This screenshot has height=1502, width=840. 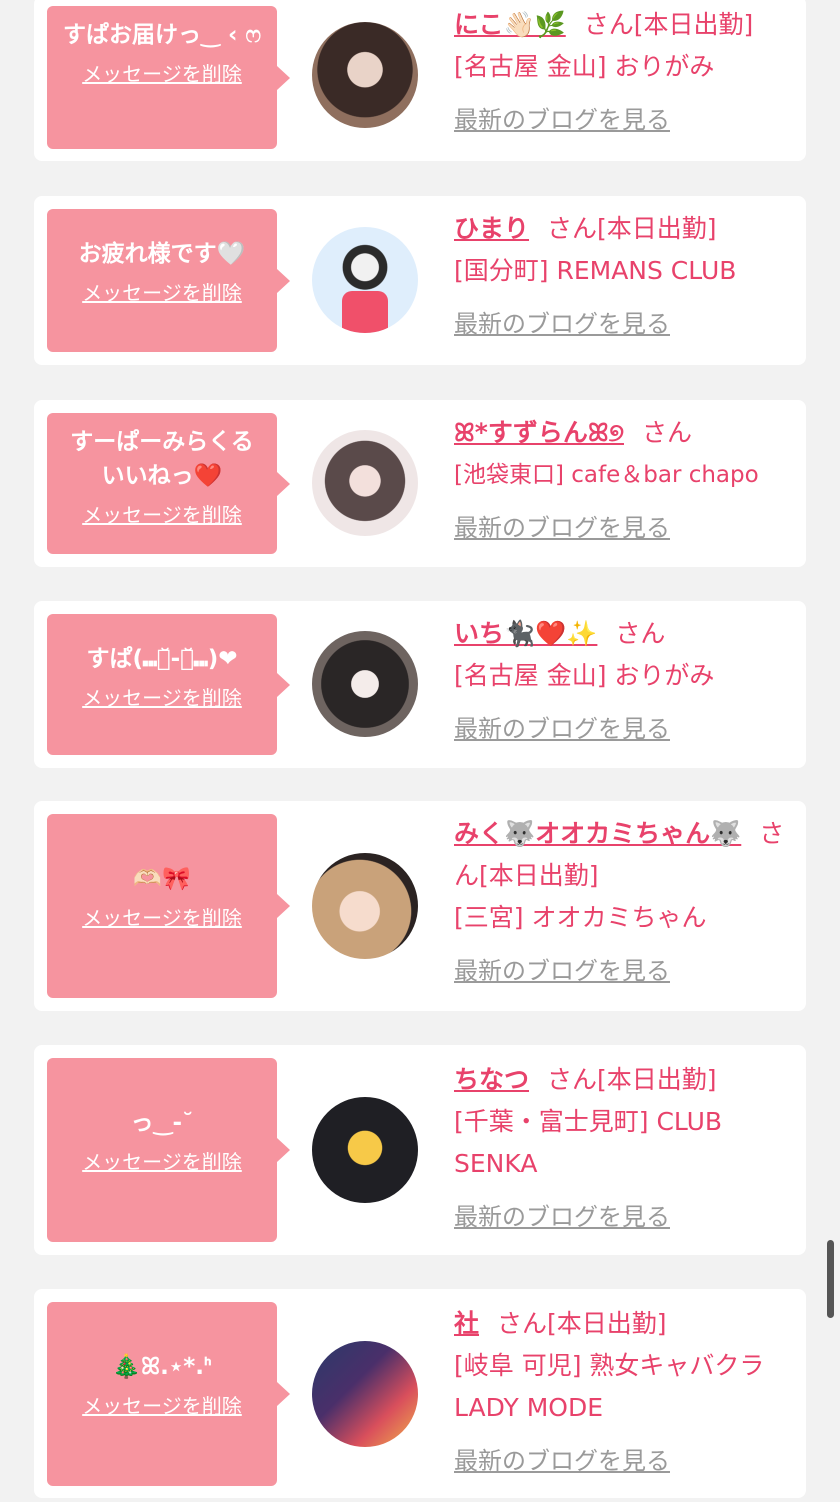 I want to click on shop-name: [池袋東口] cafe＆bar chapo, so click(x=606, y=475).